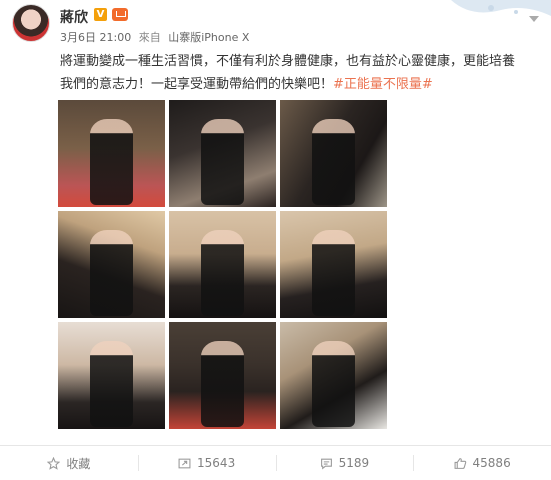 This screenshot has height=480, width=551. I want to click on member-icon, so click(120, 14).